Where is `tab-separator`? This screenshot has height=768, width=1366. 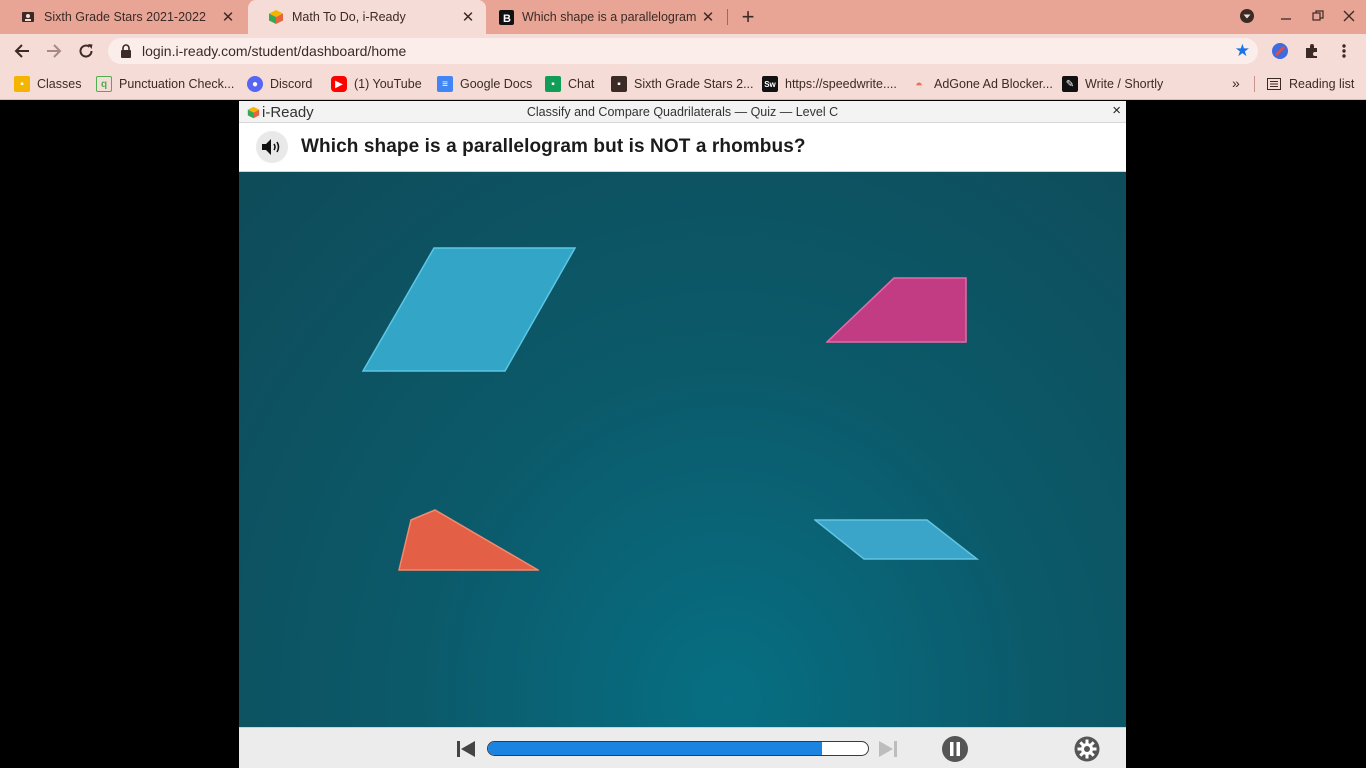 tab-separator is located at coordinates (727, 17).